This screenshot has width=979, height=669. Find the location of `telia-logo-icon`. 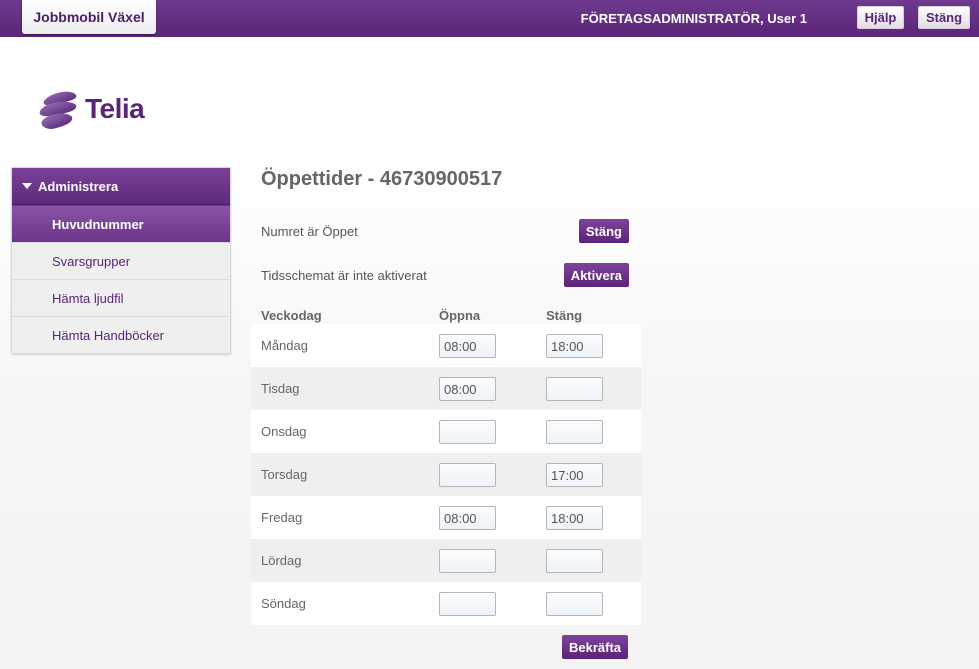

telia-logo-icon is located at coordinates (58, 110).